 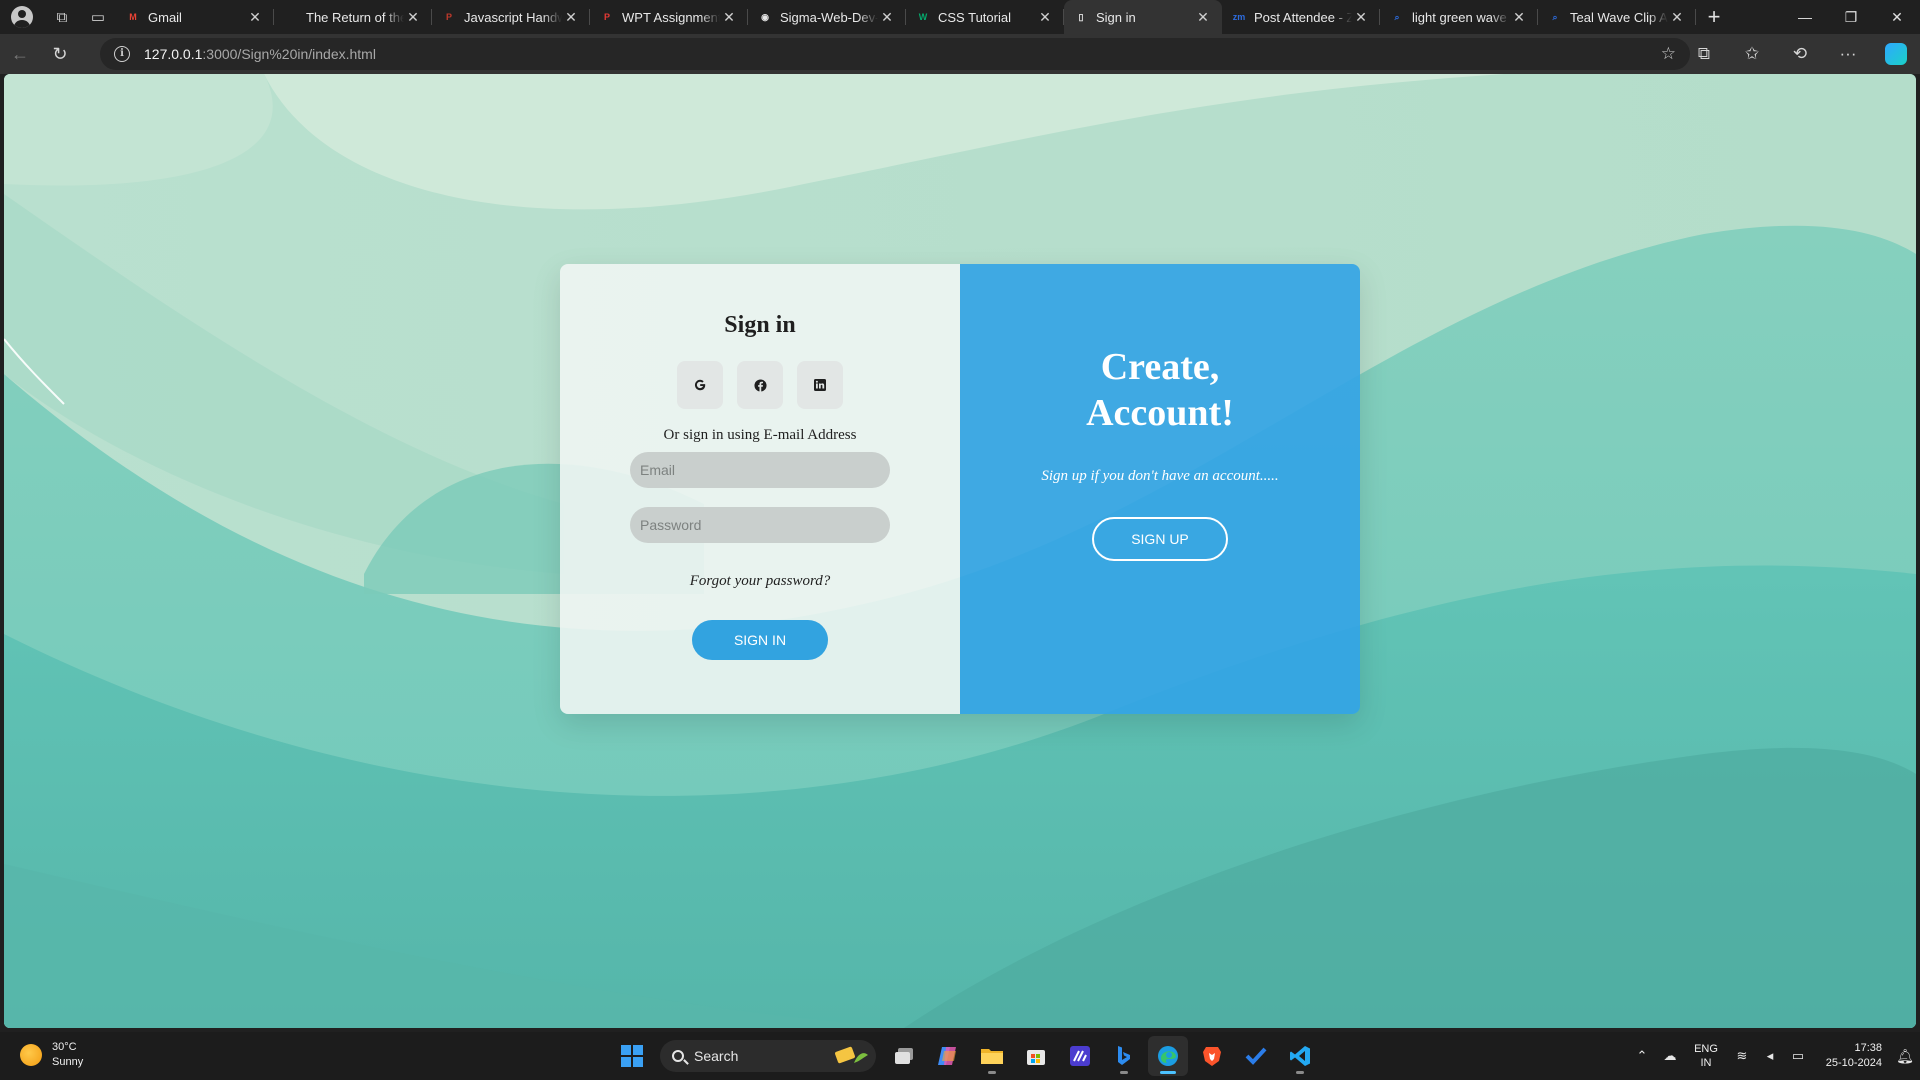 I want to click on taskbar-apps: Search, so click(x=966, y=1056).